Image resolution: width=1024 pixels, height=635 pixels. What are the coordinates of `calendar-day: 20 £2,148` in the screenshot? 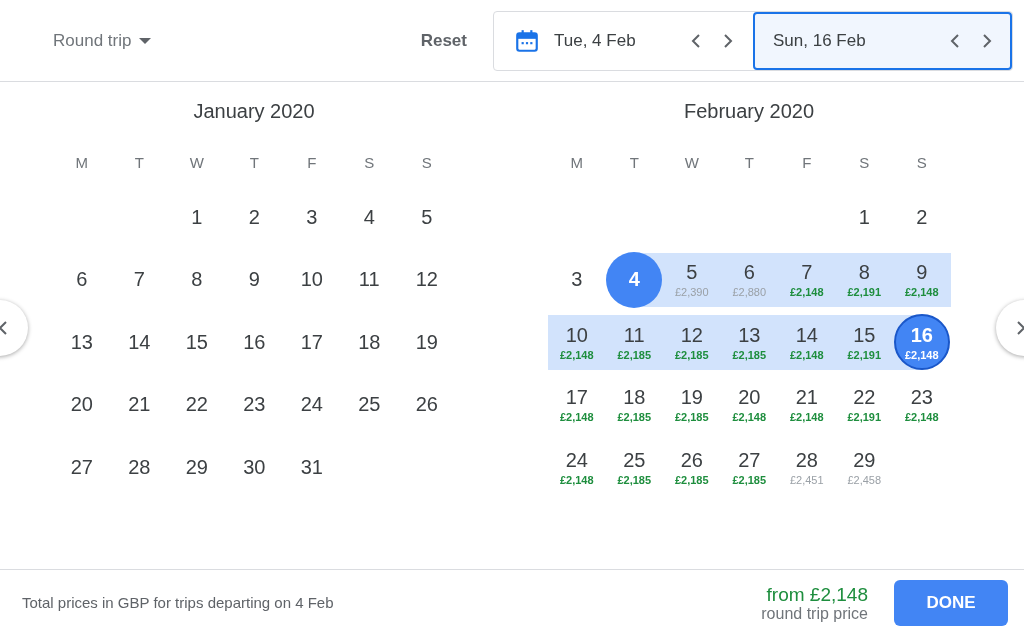 It's located at (749, 404).